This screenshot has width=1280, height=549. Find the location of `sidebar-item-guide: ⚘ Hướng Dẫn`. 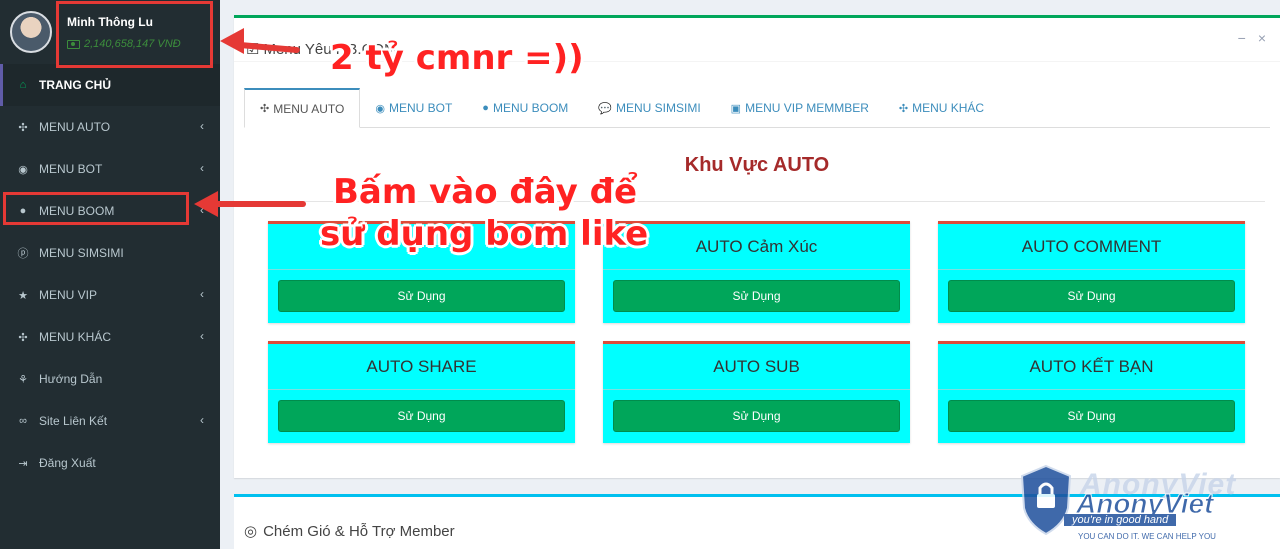

sidebar-item-guide: ⚘ Hướng Dẫn is located at coordinates (110, 379).